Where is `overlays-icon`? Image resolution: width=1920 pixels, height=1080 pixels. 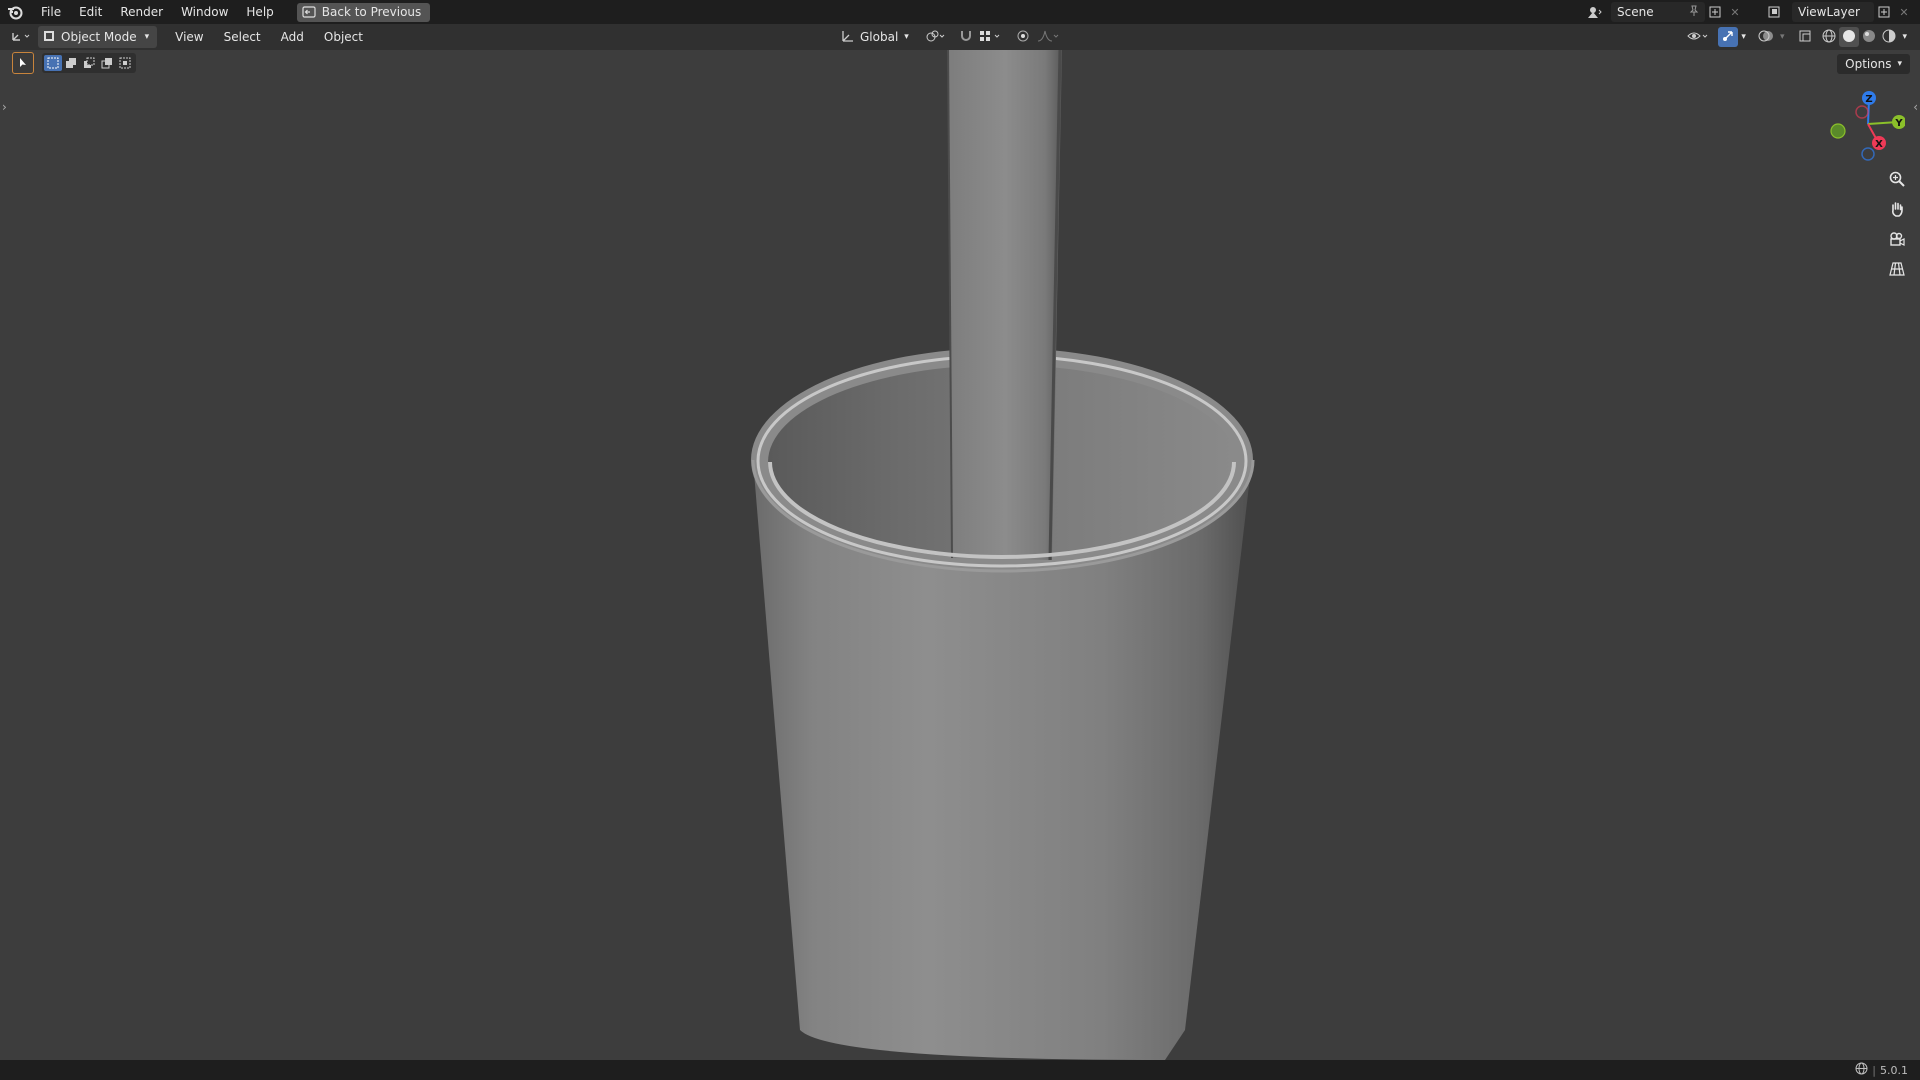
overlays-icon is located at coordinates (1766, 37).